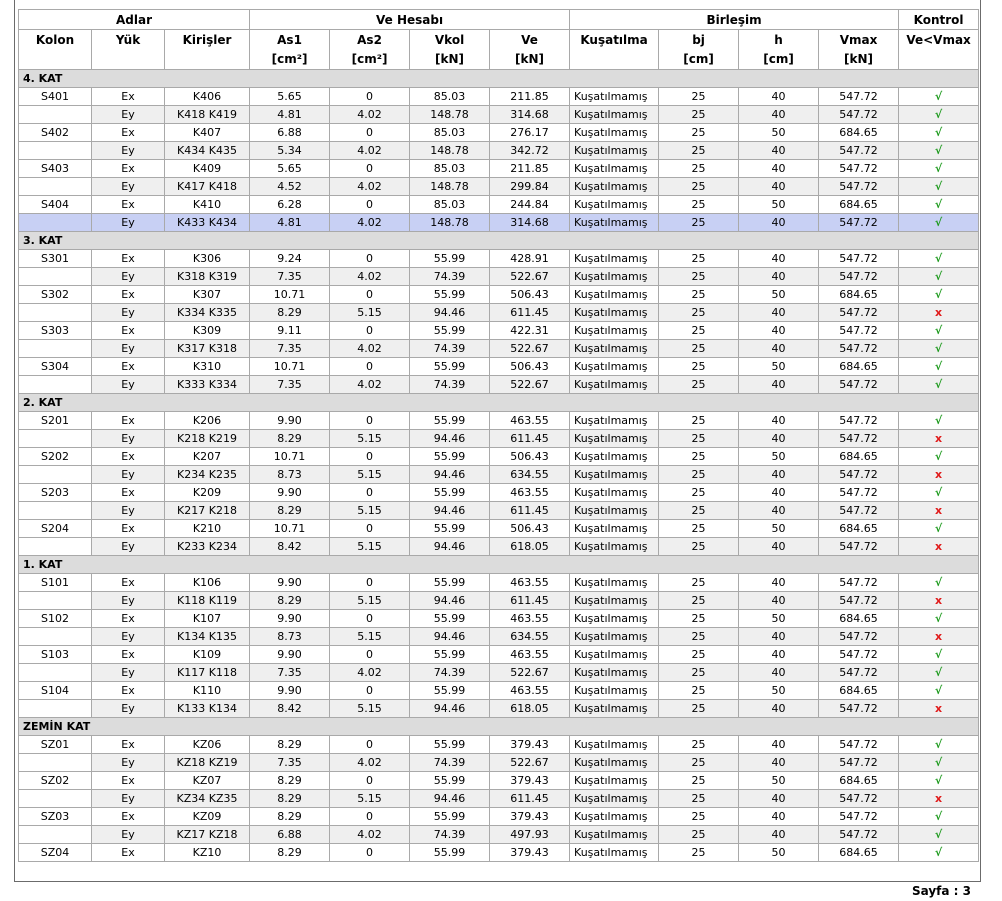 The image size is (1002, 901). What do you see at coordinates (530, 708) in the screenshot?
I see `table-cell: 618.05` at bounding box center [530, 708].